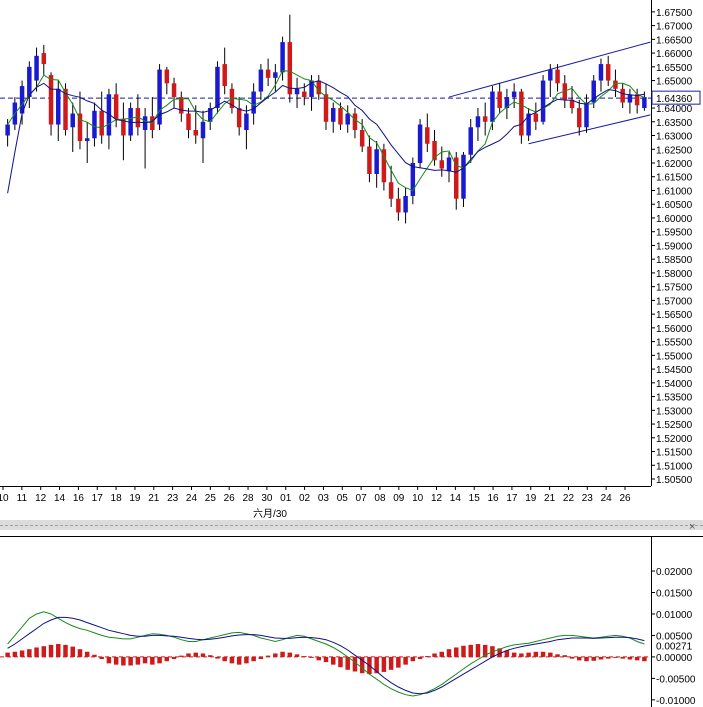  I want to click on indicator-tick-label: 0.01000, so click(674, 615).